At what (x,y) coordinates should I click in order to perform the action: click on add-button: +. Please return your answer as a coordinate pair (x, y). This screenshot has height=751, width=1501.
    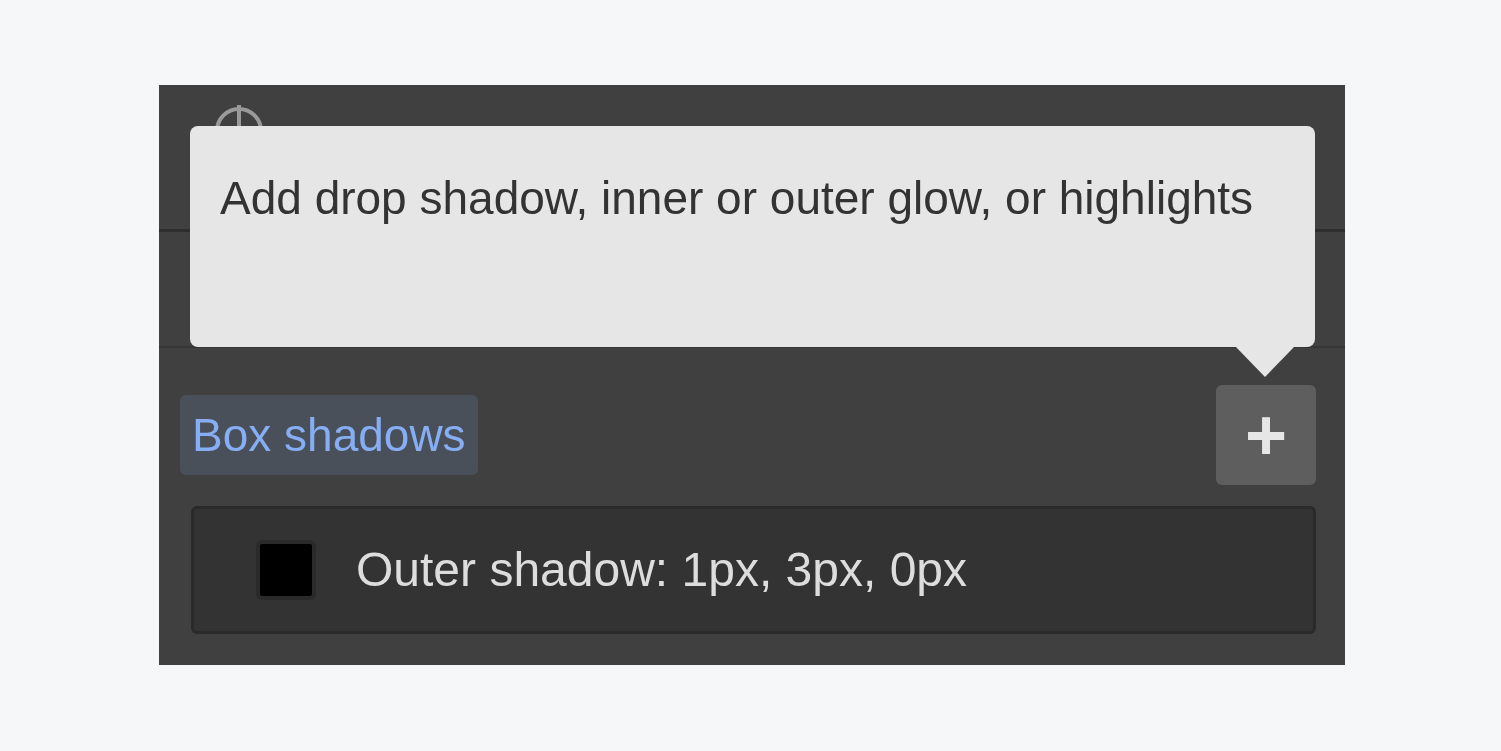
    Looking at the image, I should click on (1266, 435).